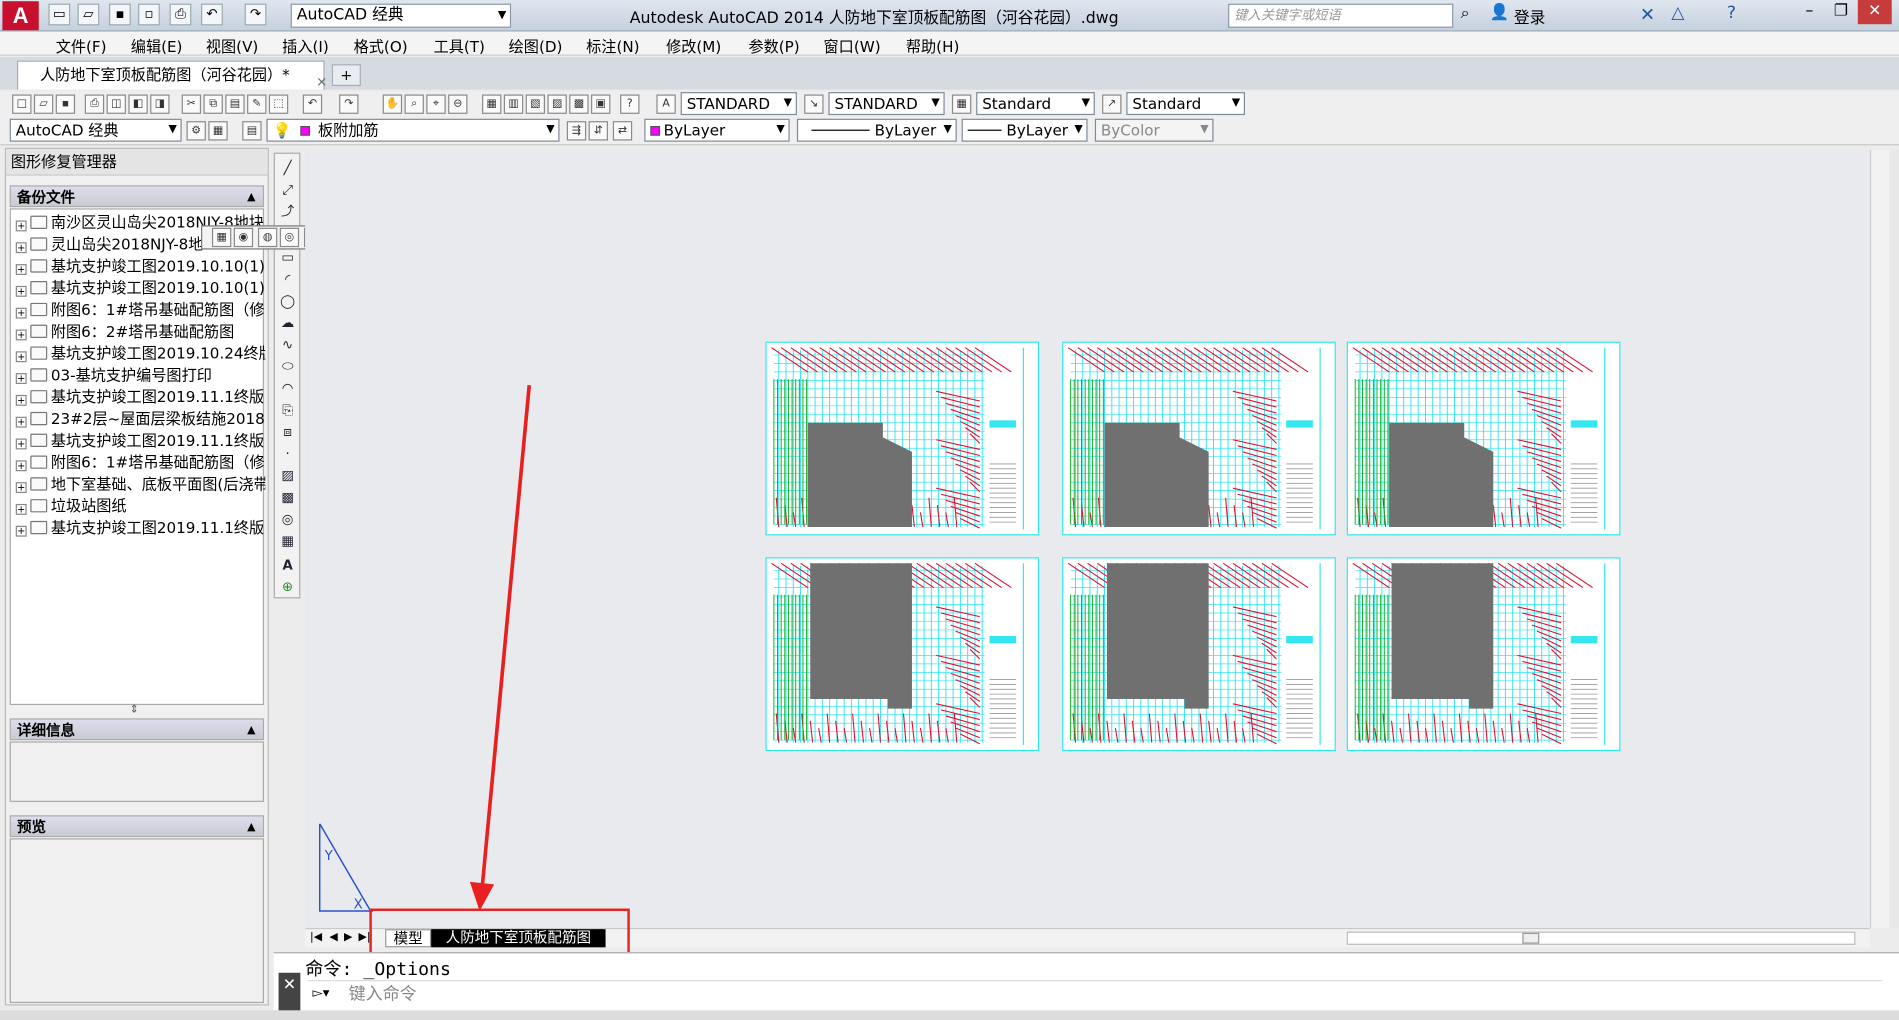  I want to click on command-input: 键入命令, so click(1095, 993).